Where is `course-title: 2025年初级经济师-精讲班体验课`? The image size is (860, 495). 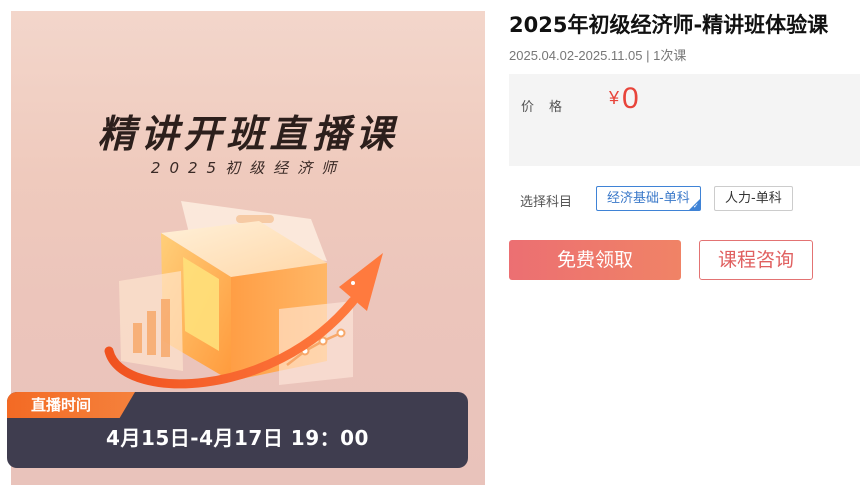
course-title: 2025年初级经济师-精讲班体验课 is located at coordinates (669, 25).